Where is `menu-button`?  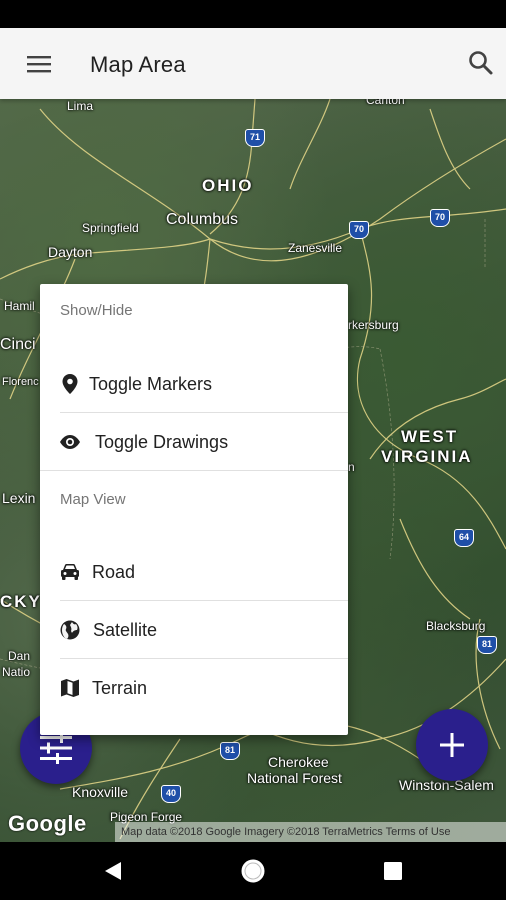
menu-button is located at coordinates (39, 64).